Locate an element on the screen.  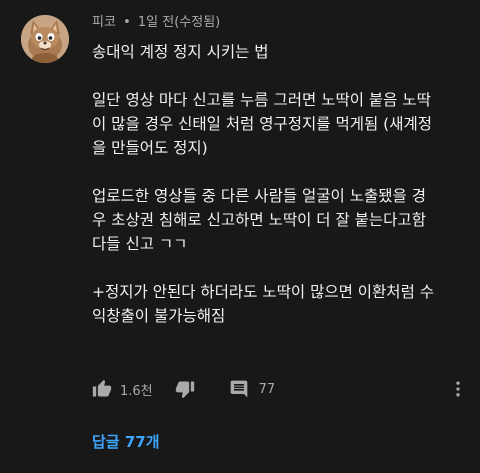
comment-line: 을 만들어도 정지) is located at coordinates (150, 148).